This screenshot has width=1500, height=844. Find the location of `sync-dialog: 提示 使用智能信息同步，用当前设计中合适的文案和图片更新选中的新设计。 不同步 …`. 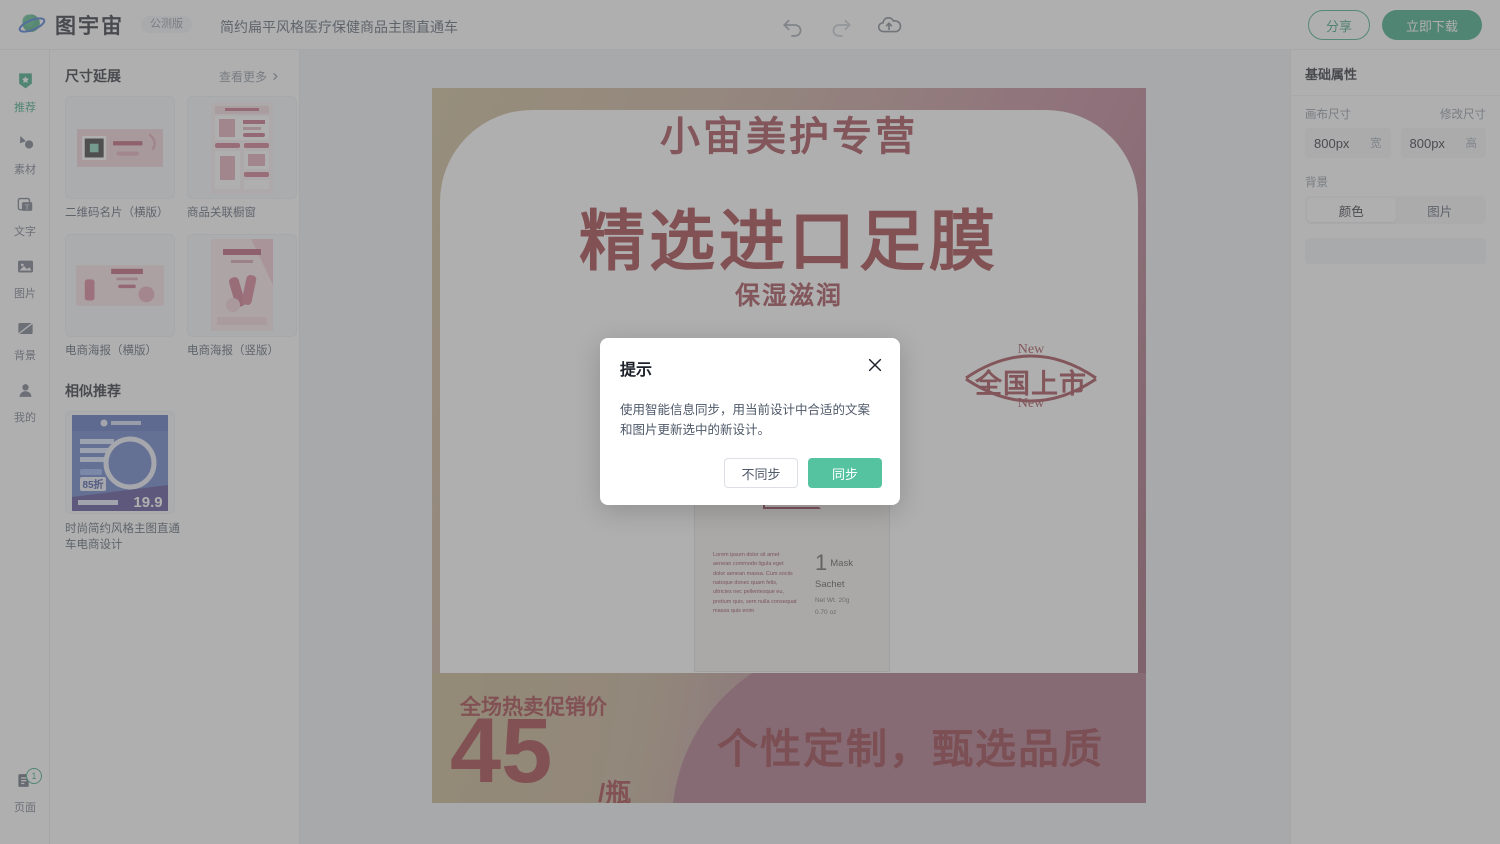

sync-dialog: 提示 使用智能信息同步，用当前设计中合适的文案和图片更新选中的新设计。 不同步 … is located at coordinates (750, 421).